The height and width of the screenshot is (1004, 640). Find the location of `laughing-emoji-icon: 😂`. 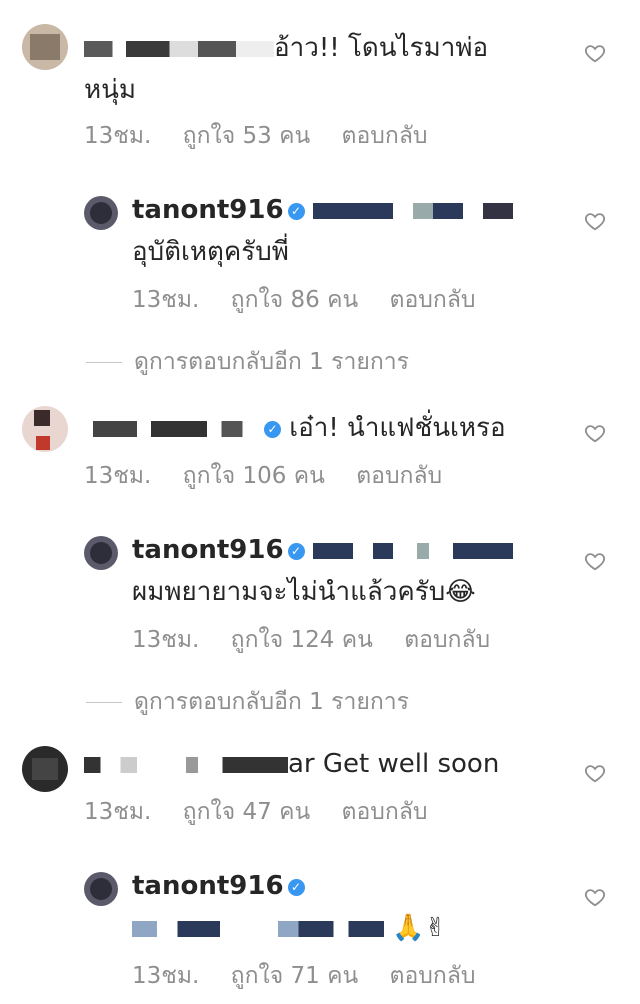

laughing-emoji-icon: 😂 is located at coordinates (460, 592).